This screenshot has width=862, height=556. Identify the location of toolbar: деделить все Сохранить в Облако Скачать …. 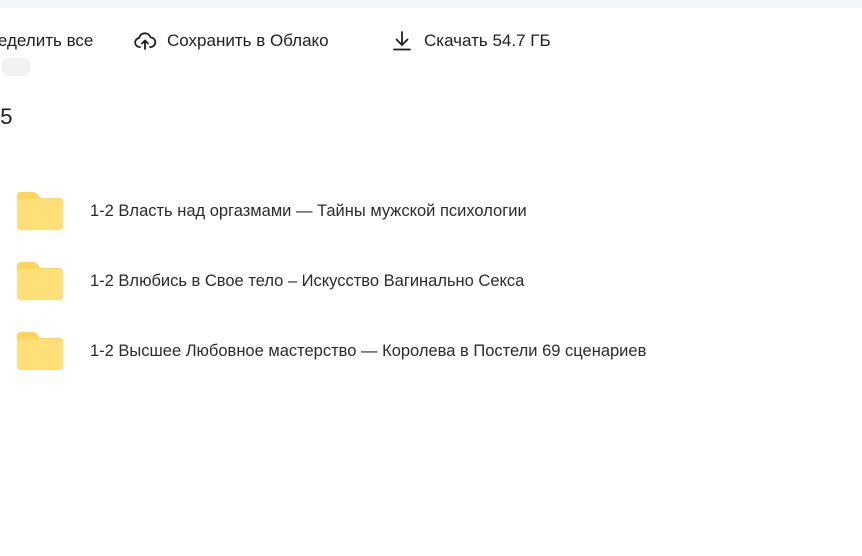
(431, 41).